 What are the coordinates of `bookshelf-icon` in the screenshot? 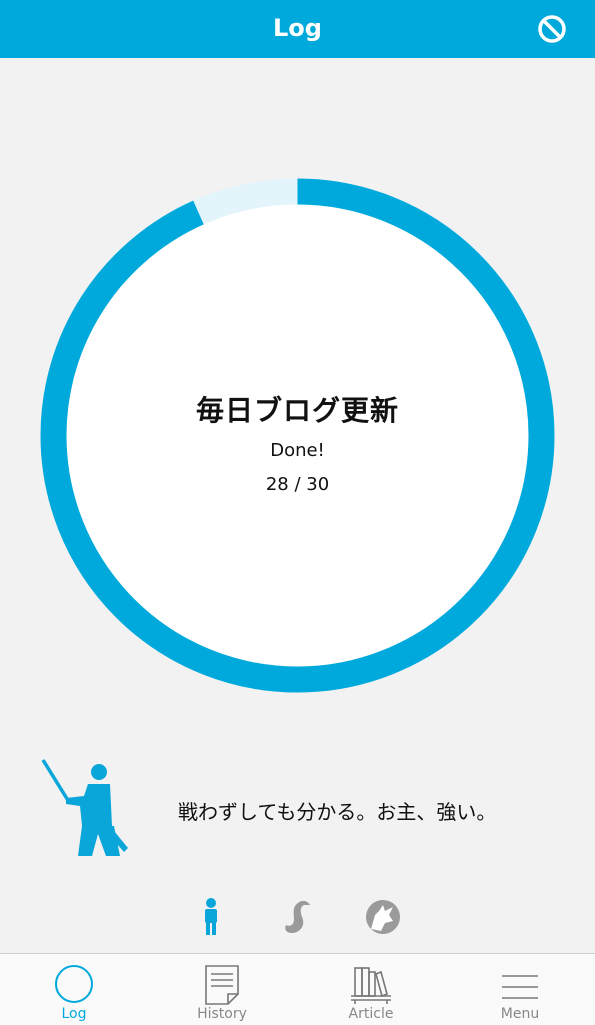 It's located at (371, 985).